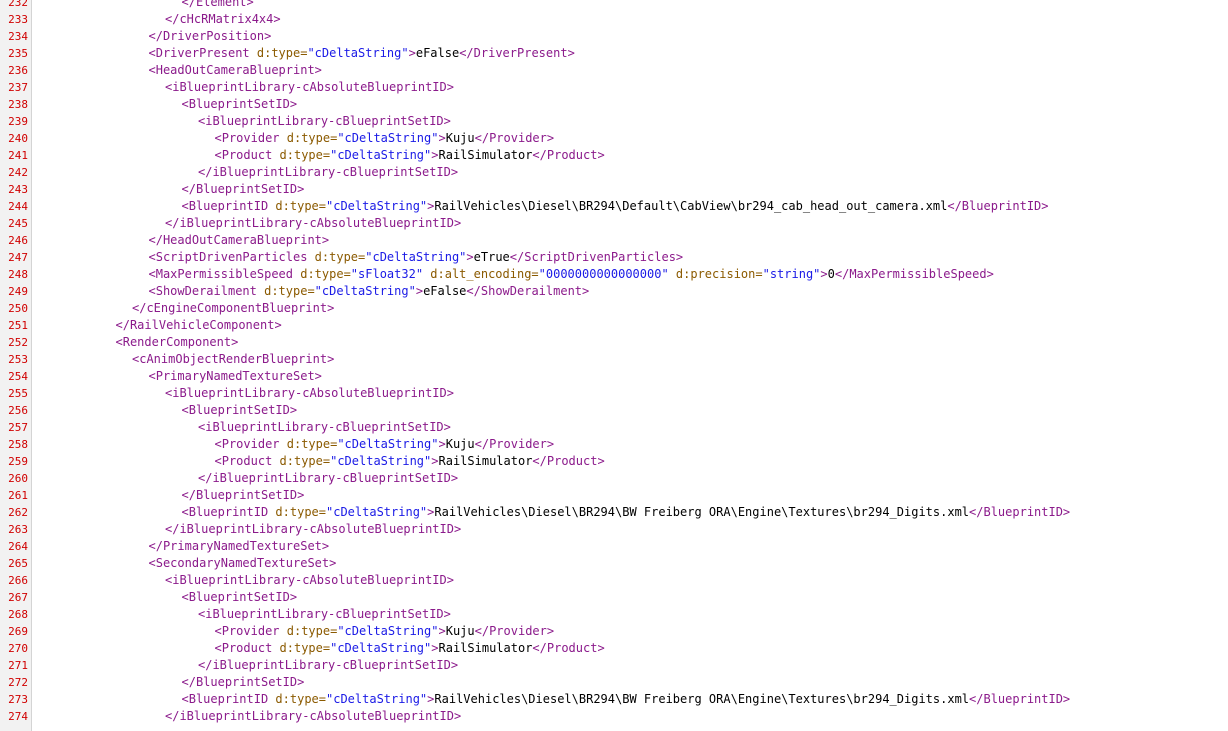 The width and height of the screenshot is (1228, 731). I want to click on code-line: 260 </iBlueprintLibrary-cBlueprintSetID>, so click(614, 478).